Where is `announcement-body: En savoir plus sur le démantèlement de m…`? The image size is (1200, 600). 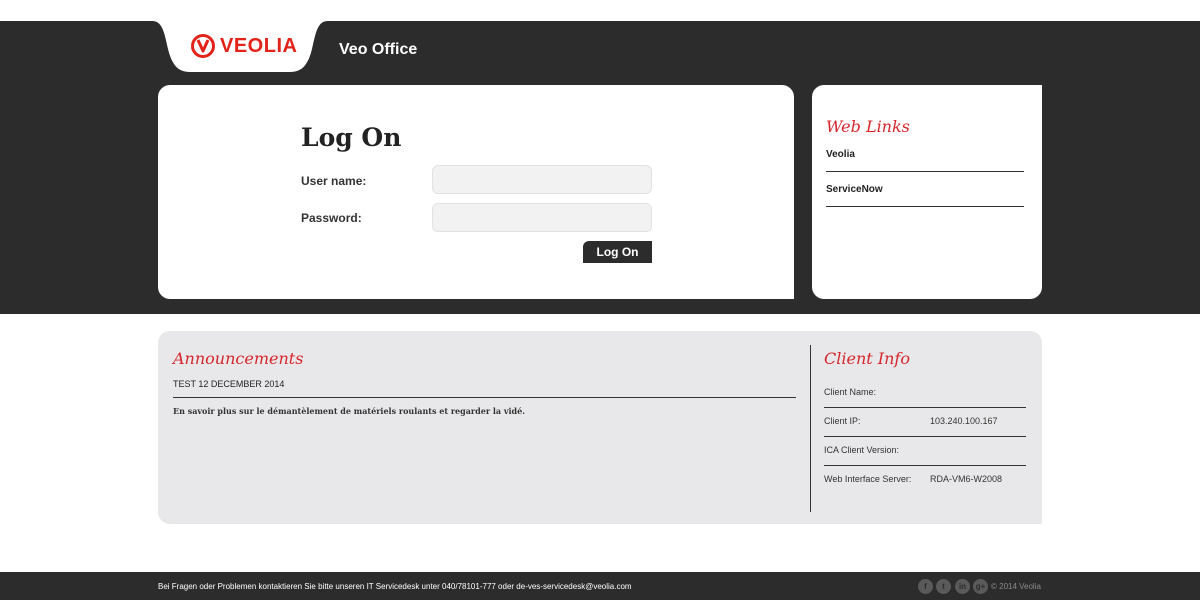
announcement-body: En savoir plus sur le démantèlement de m… is located at coordinates (349, 411).